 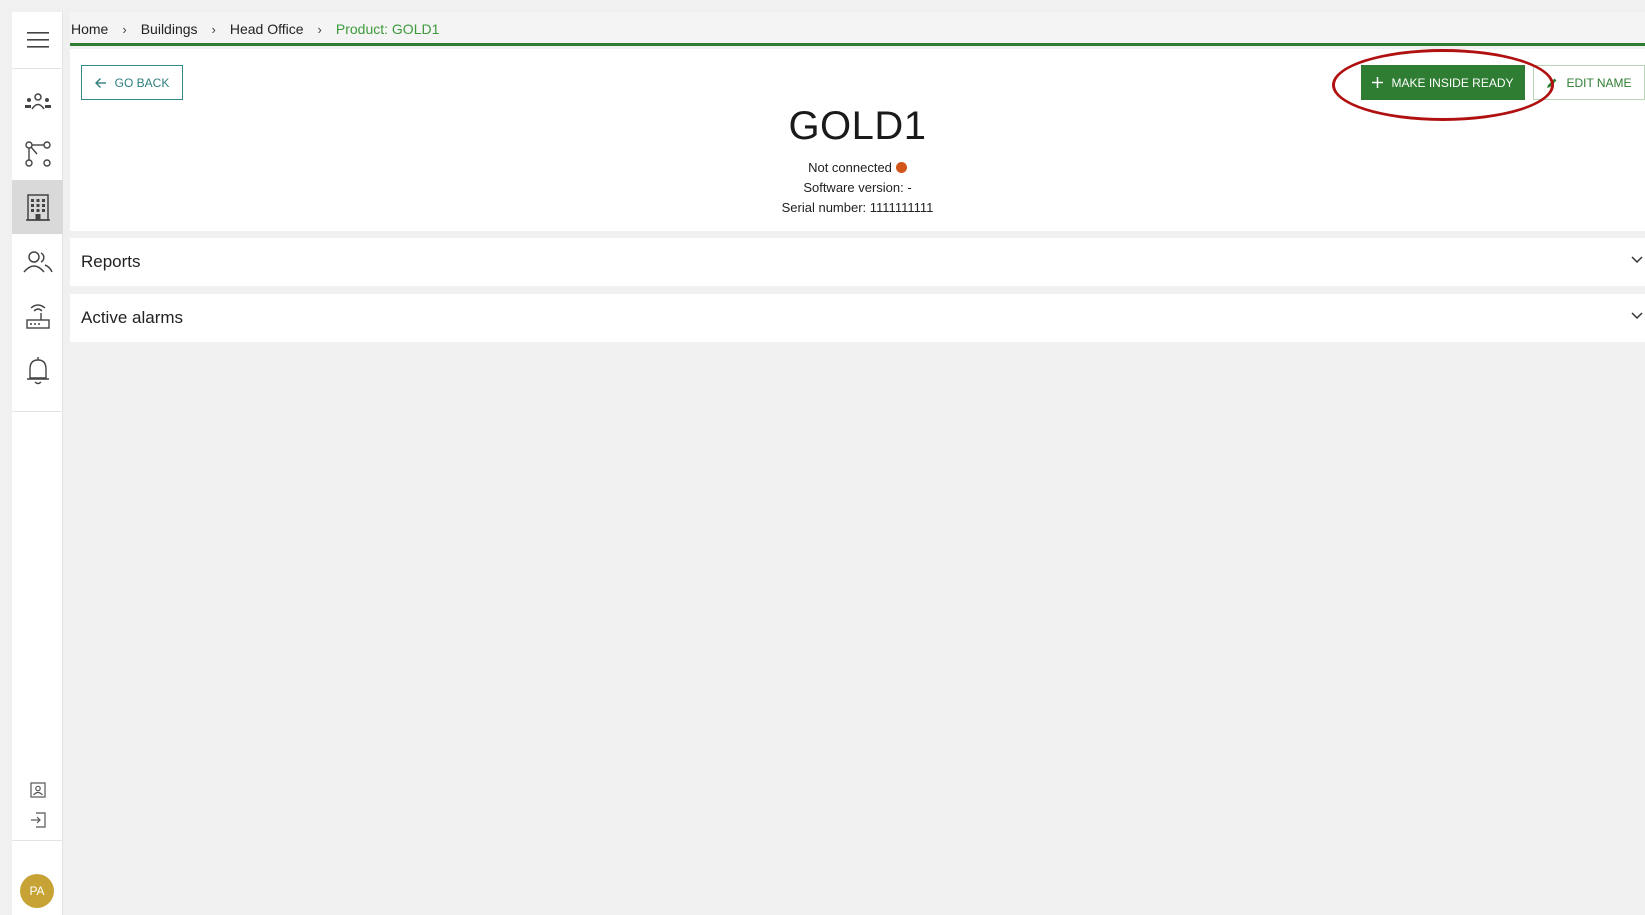 I want to click on breadcrumb-home: Home, so click(x=89, y=29).